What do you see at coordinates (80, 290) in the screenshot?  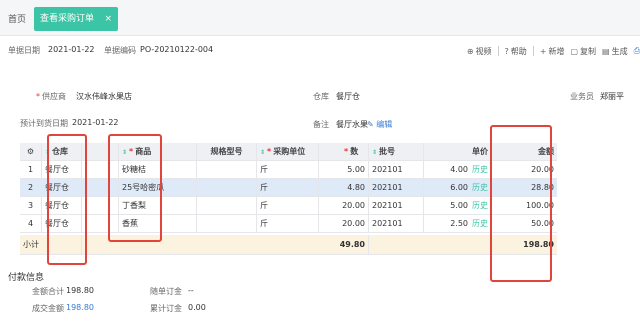 I see `total-value: 198.80` at bounding box center [80, 290].